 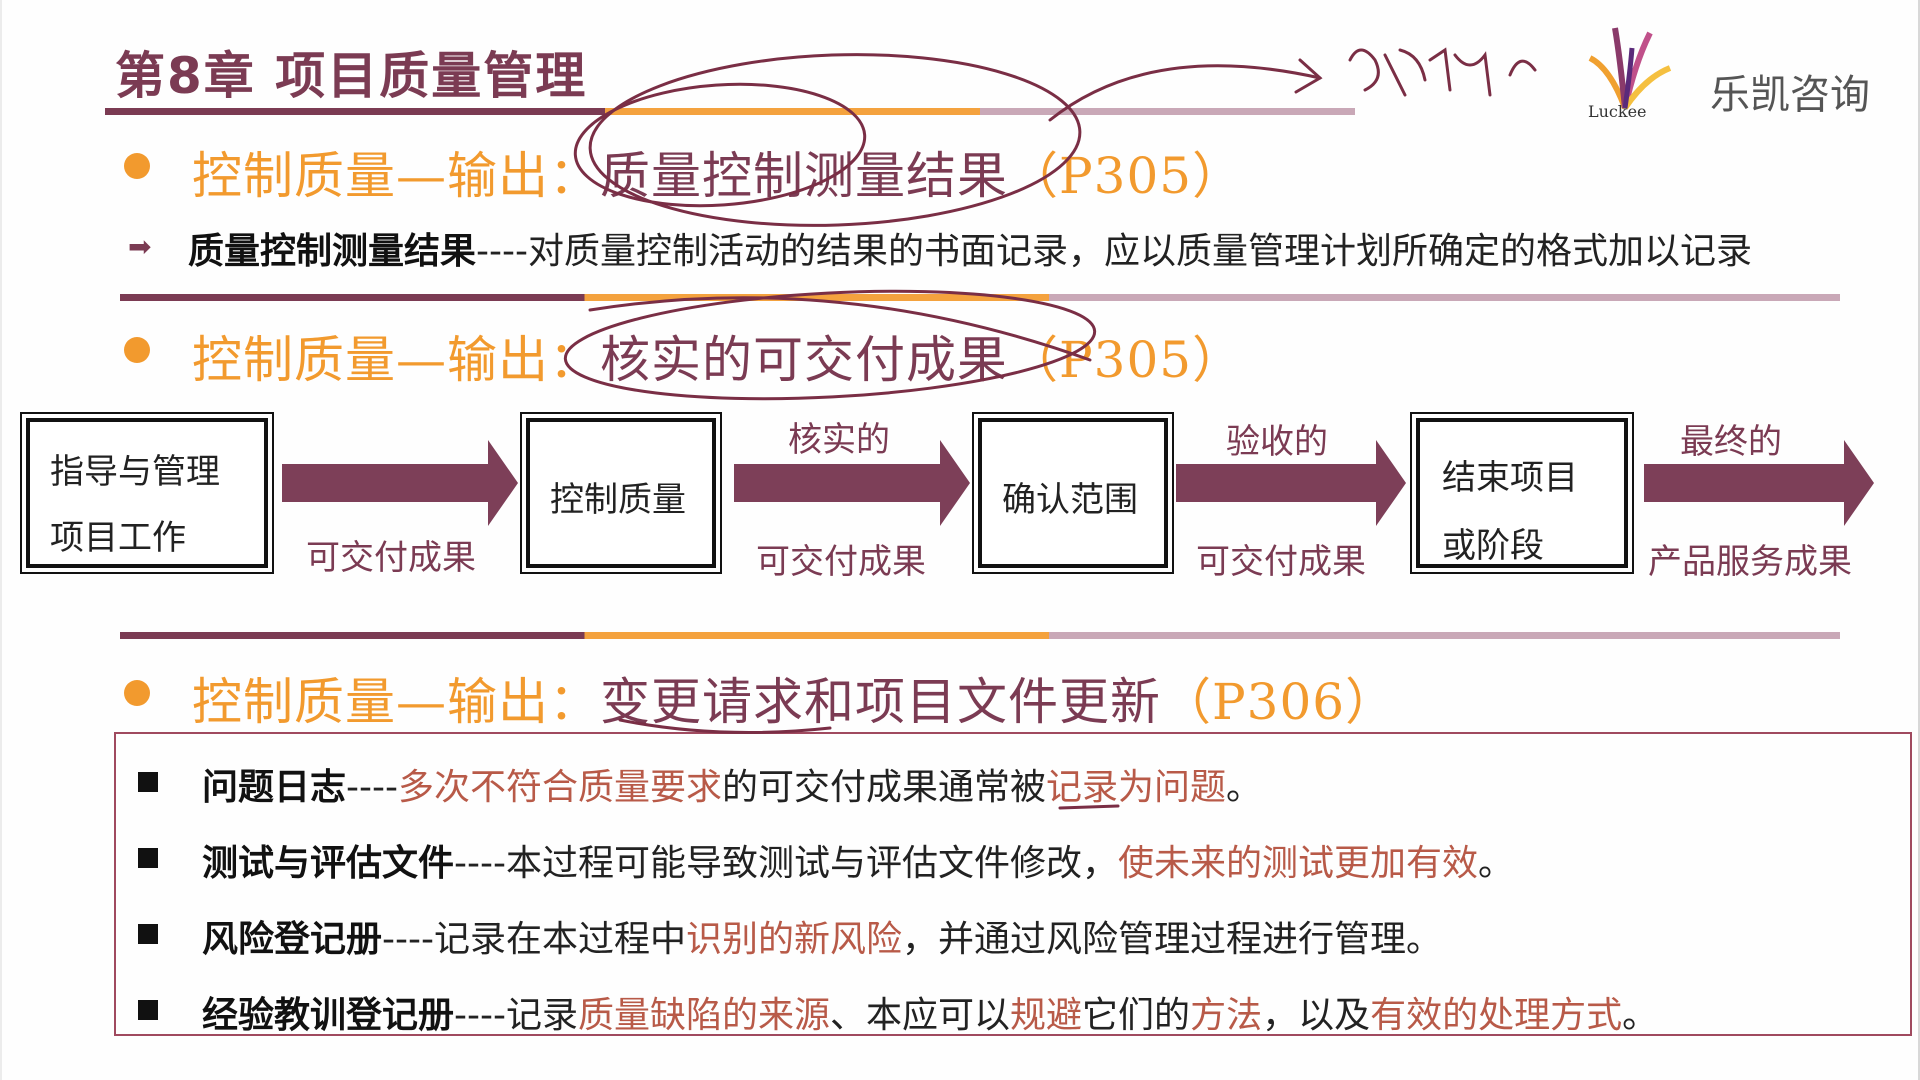 I want to click on definition-text: ----对质量控制活动的结果的书面记录，应以质量管理计划所确定的格式加以记录, so click(x=1114, y=251).